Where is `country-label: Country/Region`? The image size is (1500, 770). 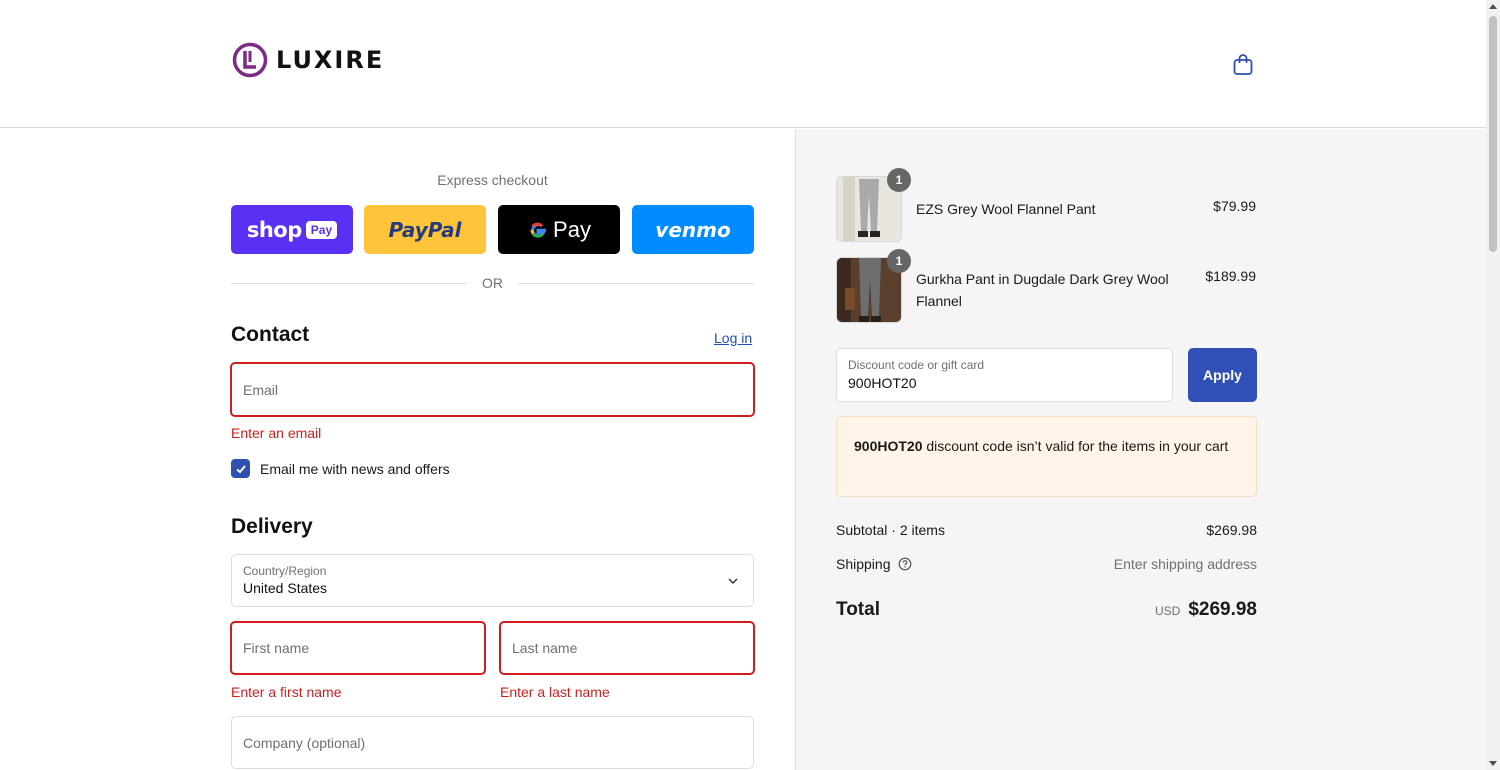 country-label: Country/Region is located at coordinates (285, 571).